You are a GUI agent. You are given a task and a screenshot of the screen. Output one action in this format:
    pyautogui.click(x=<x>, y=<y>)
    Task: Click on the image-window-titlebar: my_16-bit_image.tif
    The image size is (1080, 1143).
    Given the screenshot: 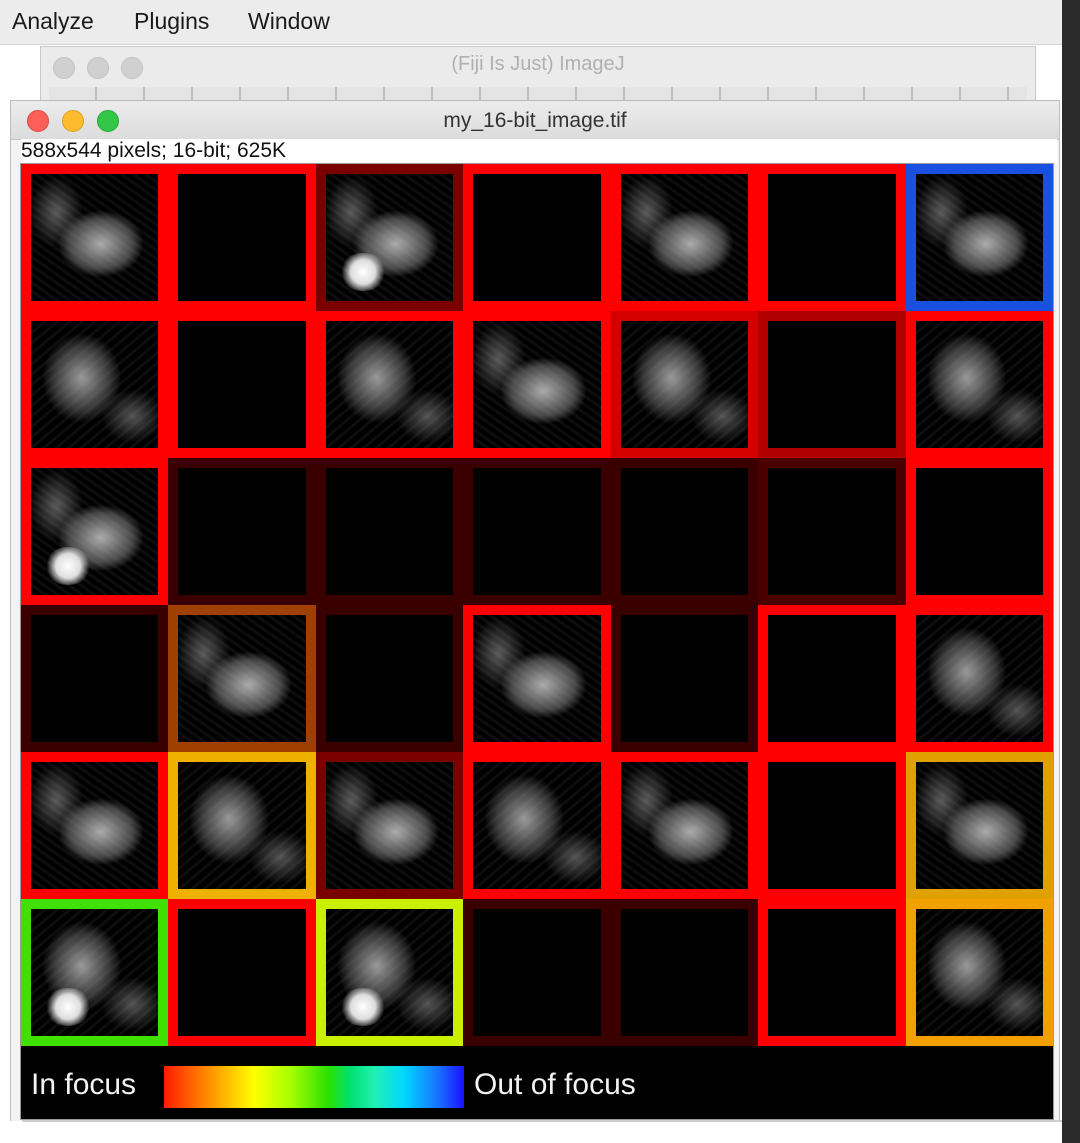 What is the action you would take?
    pyautogui.click(x=535, y=120)
    